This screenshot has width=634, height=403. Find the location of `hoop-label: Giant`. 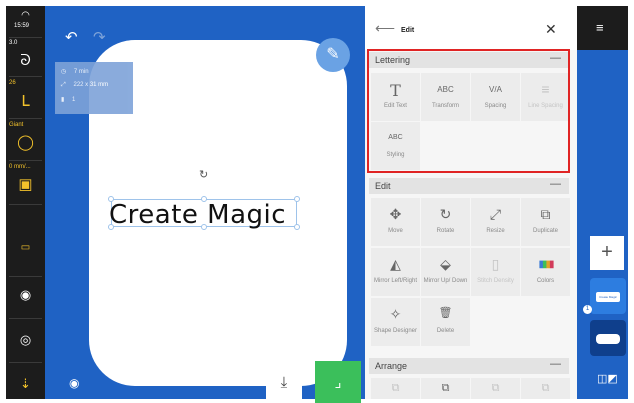

hoop-label: Giant is located at coordinates (16, 125).